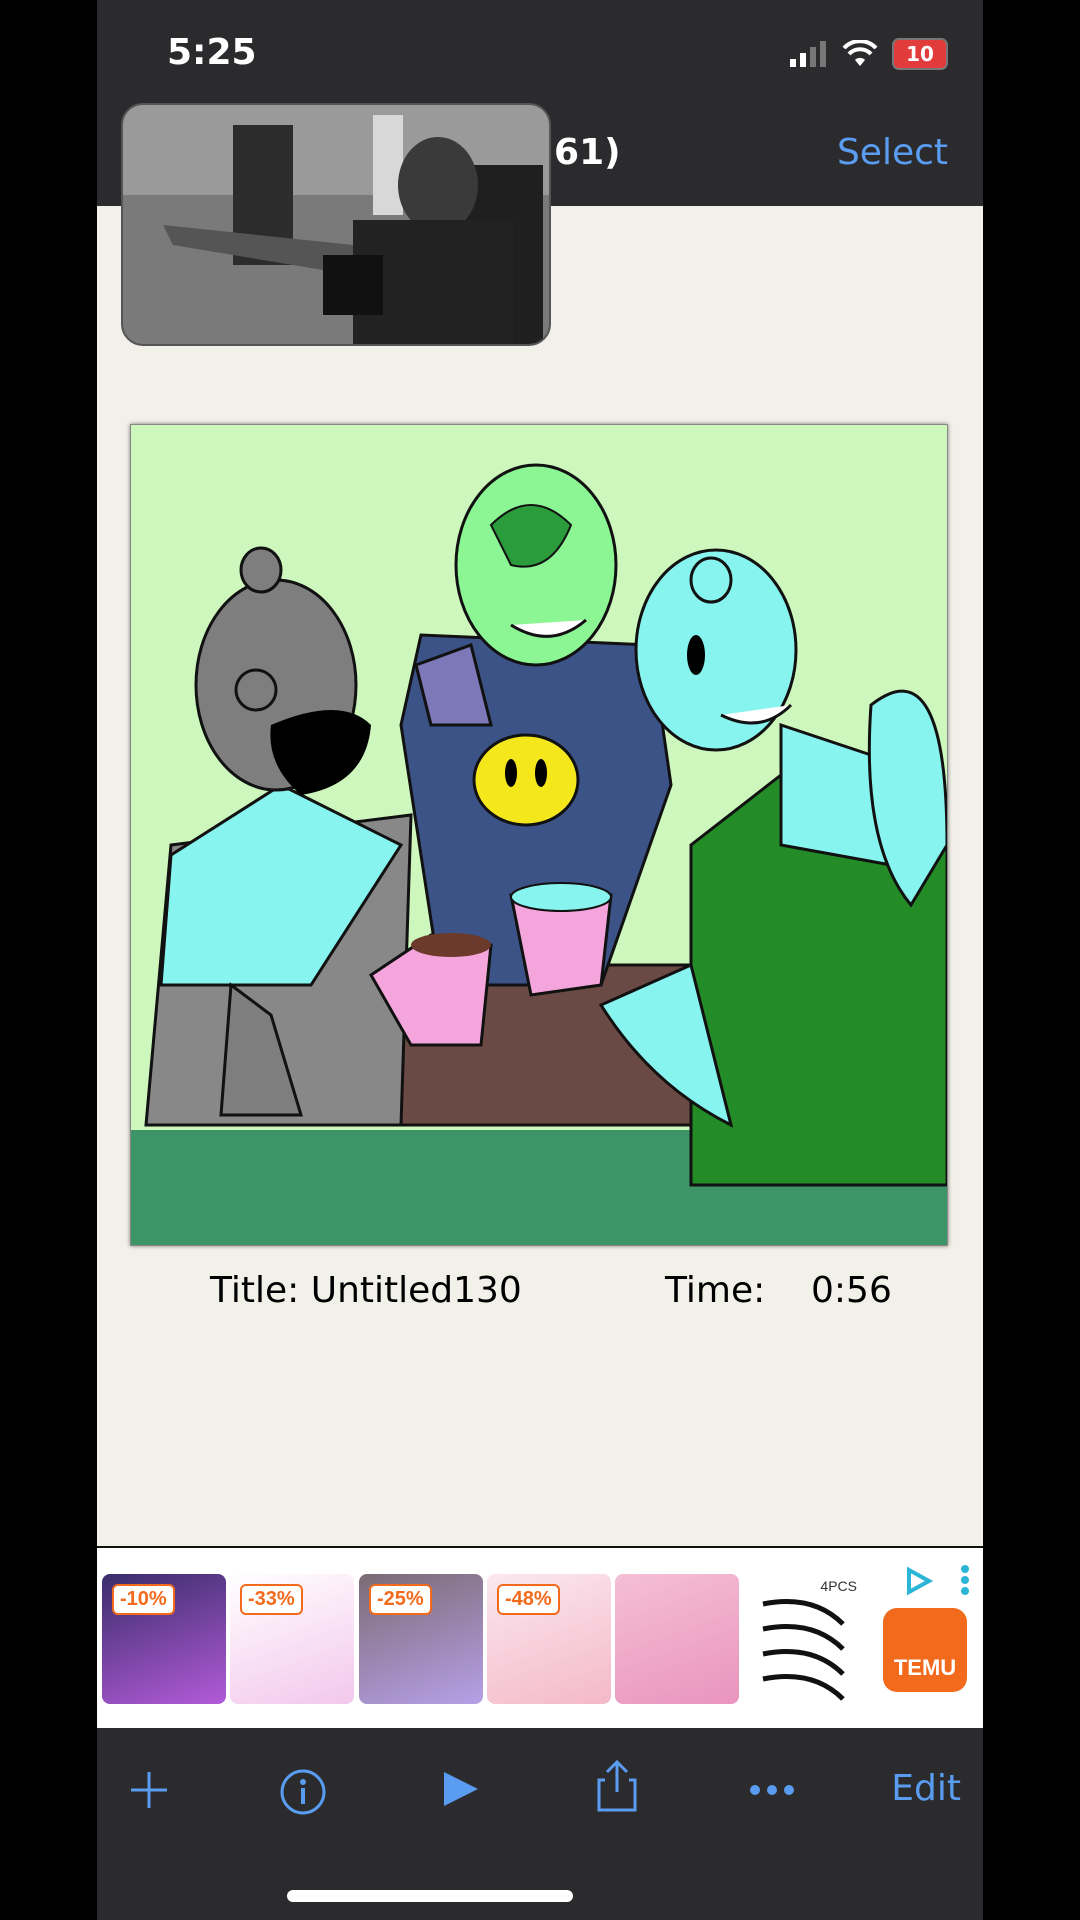  I want to click on status-icons: 10, so click(868, 54).